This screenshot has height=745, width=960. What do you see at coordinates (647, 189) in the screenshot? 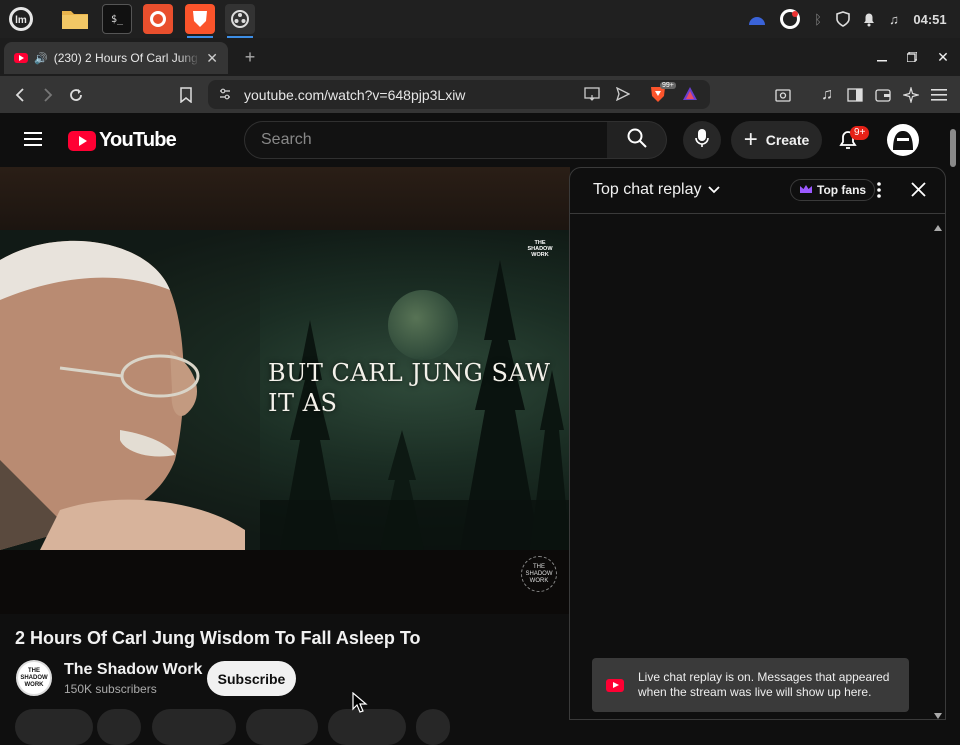
I see `chat-mode-label: Top chat replay` at bounding box center [647, 189].